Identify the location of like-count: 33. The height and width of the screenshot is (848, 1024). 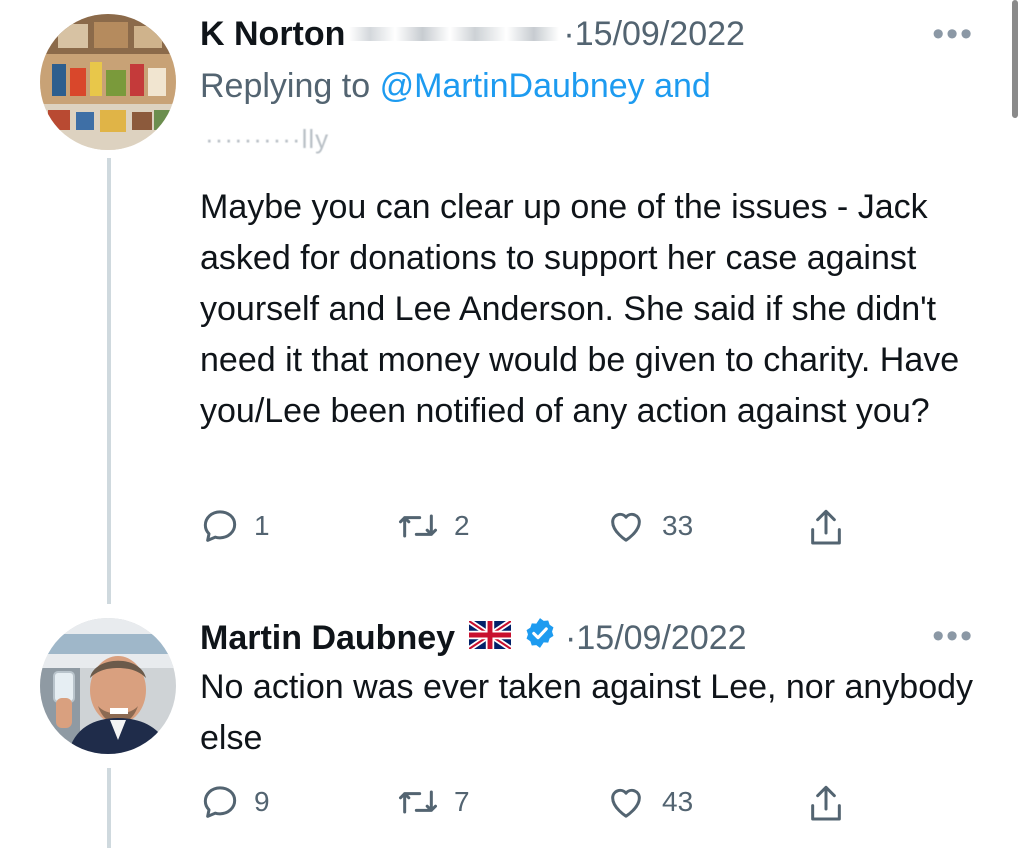
(678, 525).